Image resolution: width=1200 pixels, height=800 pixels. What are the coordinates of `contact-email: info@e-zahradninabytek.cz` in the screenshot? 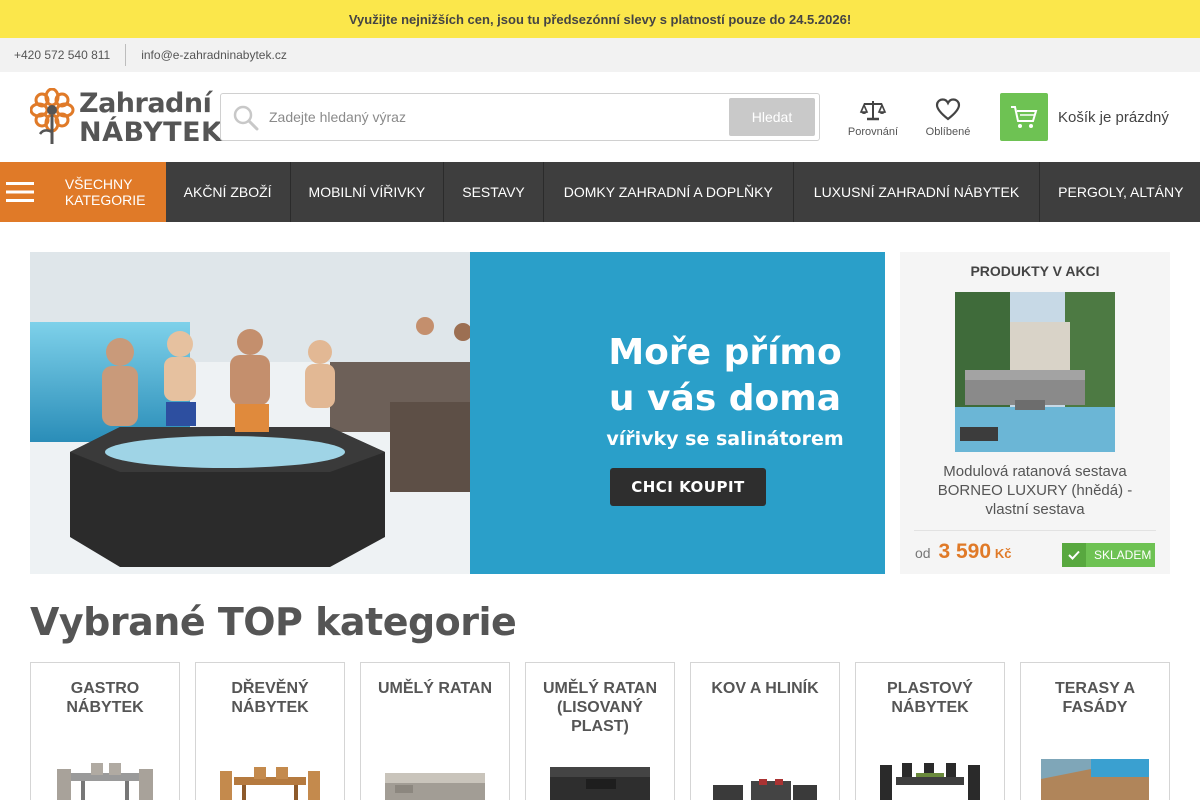 It's located at (214, 55).